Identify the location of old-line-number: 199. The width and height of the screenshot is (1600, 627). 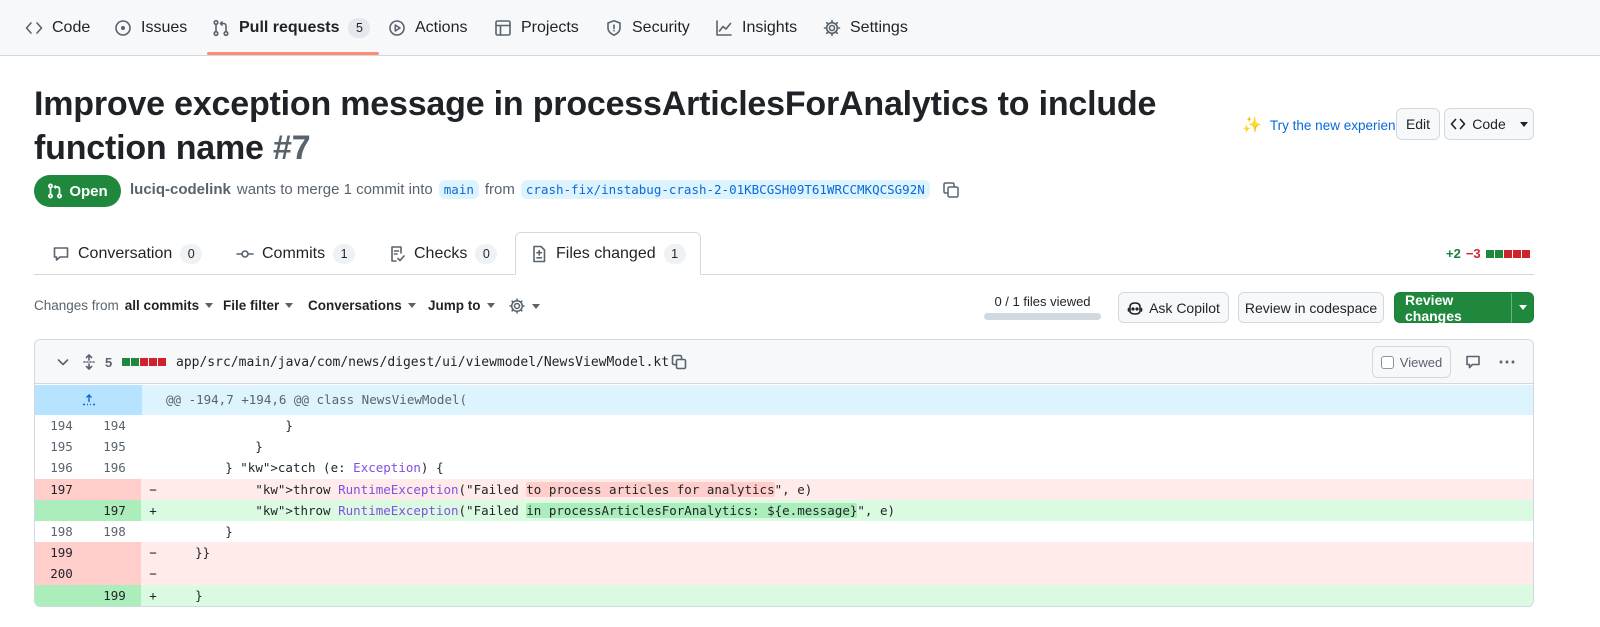
(61, 553).